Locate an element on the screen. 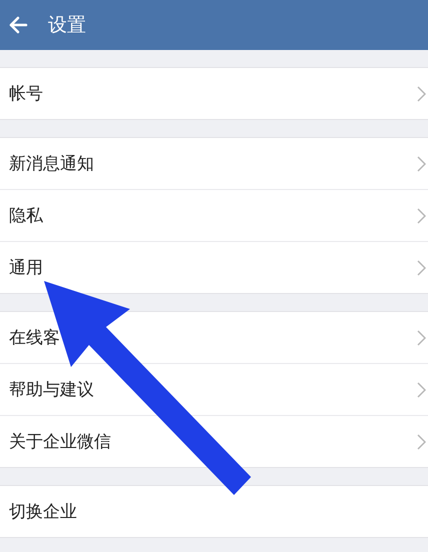  settings-item: 切换企业 is located at coordinates (214, 511).